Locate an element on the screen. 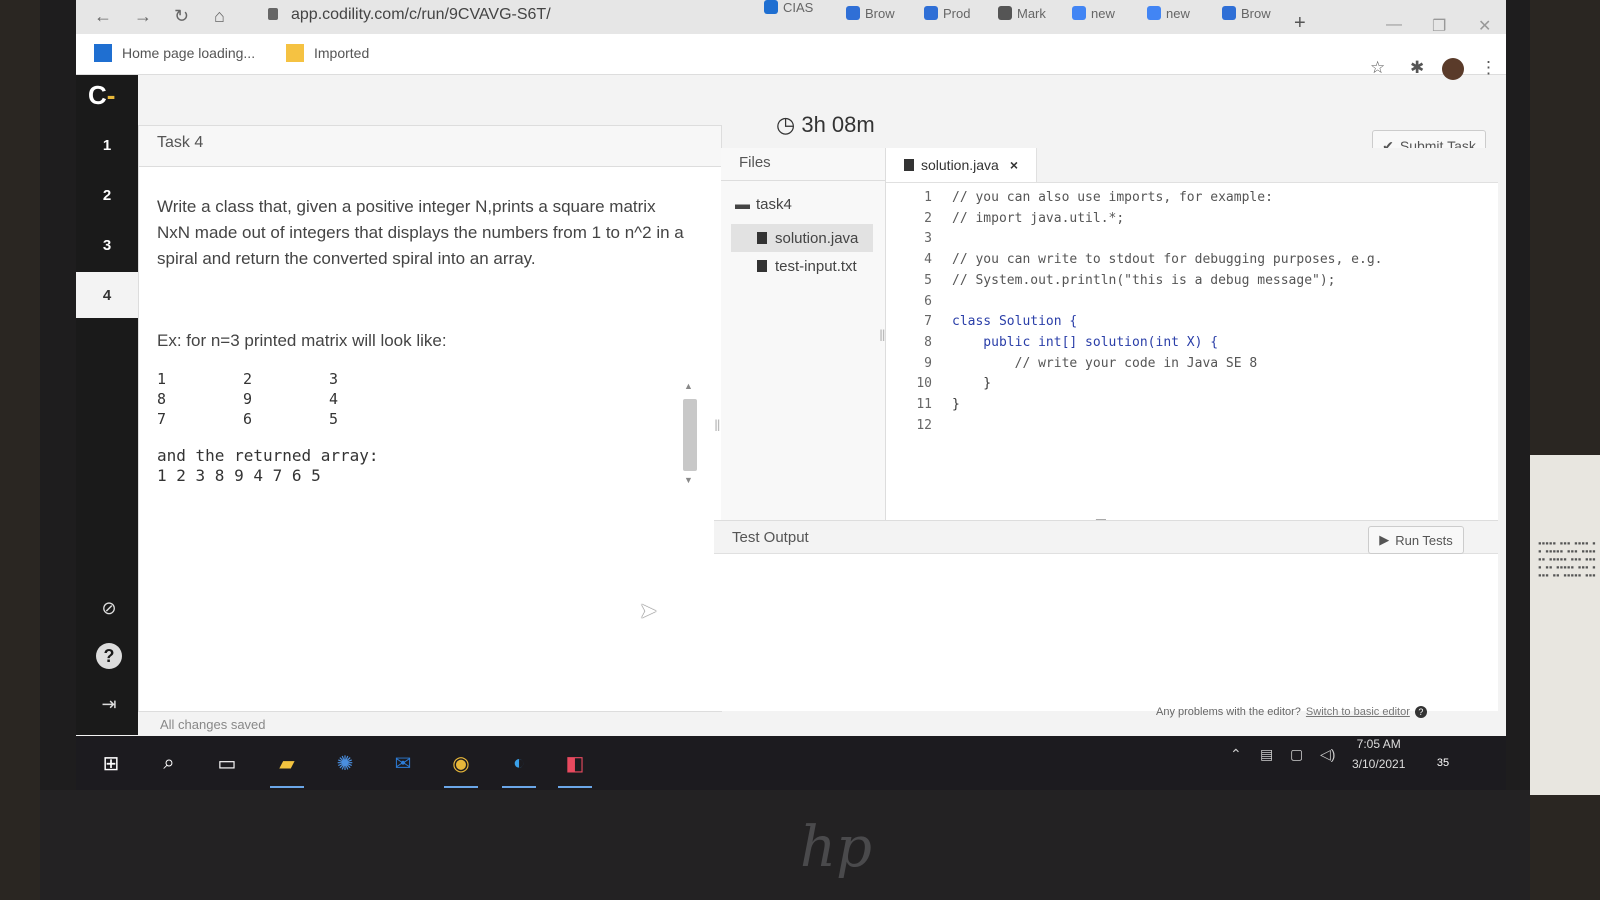 This screenshot has height=900, width=1600. visibility-off-icon: ⊘ is located at coordinates (109, 608).